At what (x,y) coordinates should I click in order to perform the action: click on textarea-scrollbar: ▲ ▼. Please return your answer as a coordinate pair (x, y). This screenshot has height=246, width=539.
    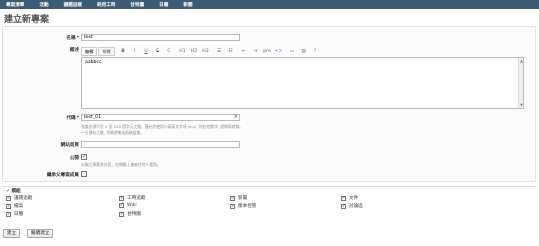
    Looking at the image, I should click on (520, 83).